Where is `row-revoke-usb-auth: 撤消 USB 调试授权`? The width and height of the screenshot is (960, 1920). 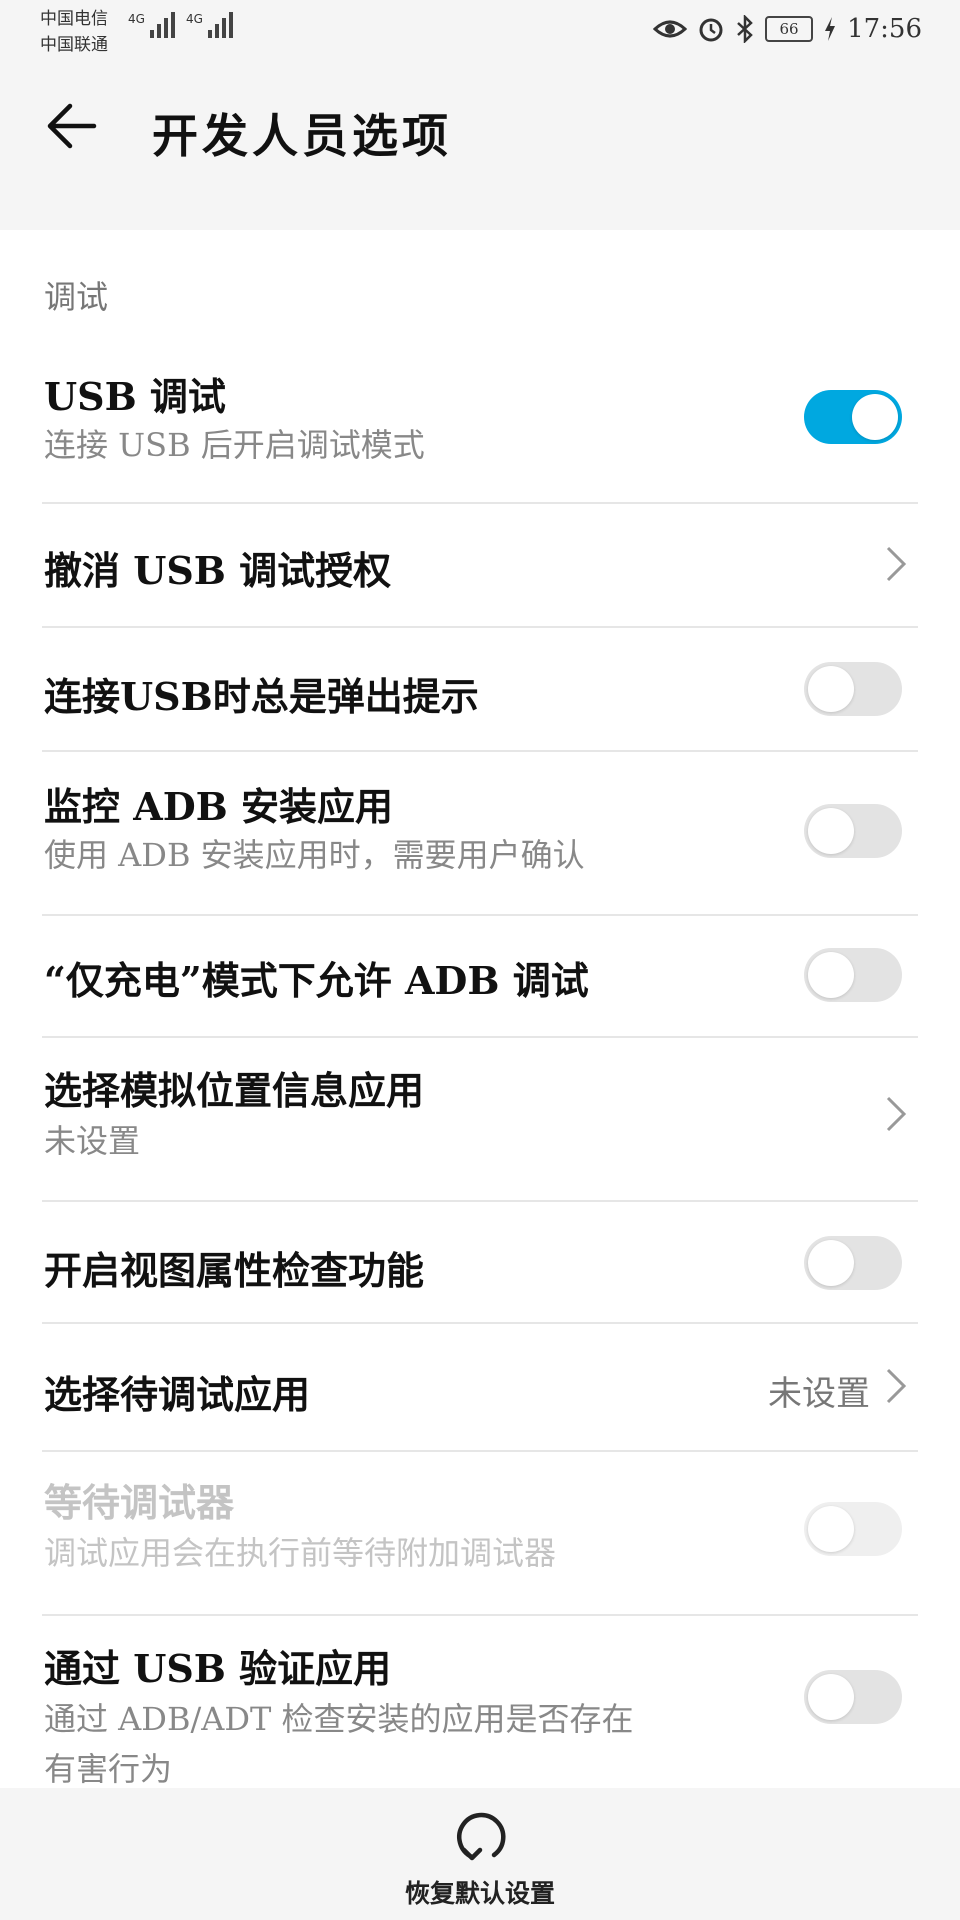 row-revoke-usb-auth: 撤消 USB 调试授权 is located at coordinates (480, 565).